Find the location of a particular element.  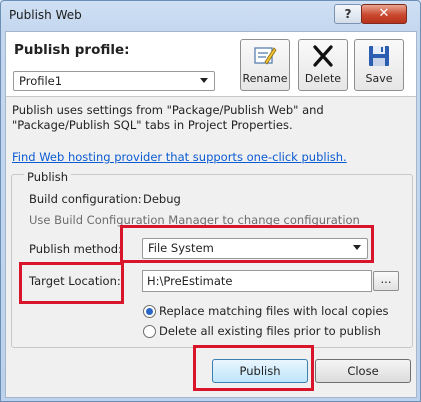

close-window-button: ✕ is located at coordinates (384, 14).